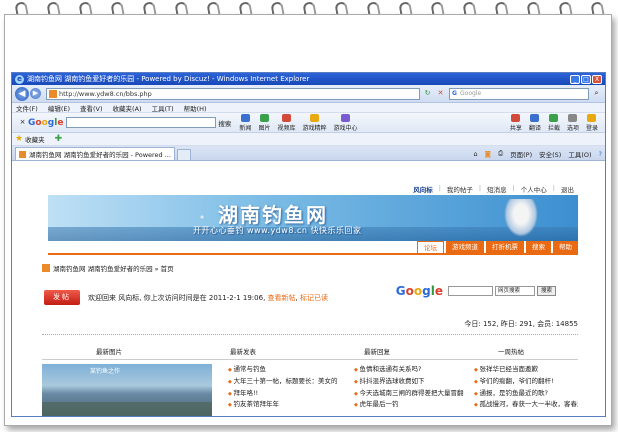 The width and height of the screenshot is (618, 432). I want to click on minimize-button: _, so click(575, 79).